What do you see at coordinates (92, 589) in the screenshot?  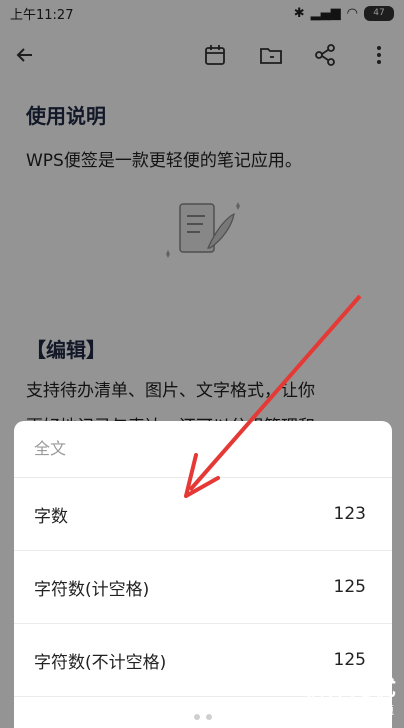 I see `row-label: 字符数(计空格)` at bounding box center [92, 589].